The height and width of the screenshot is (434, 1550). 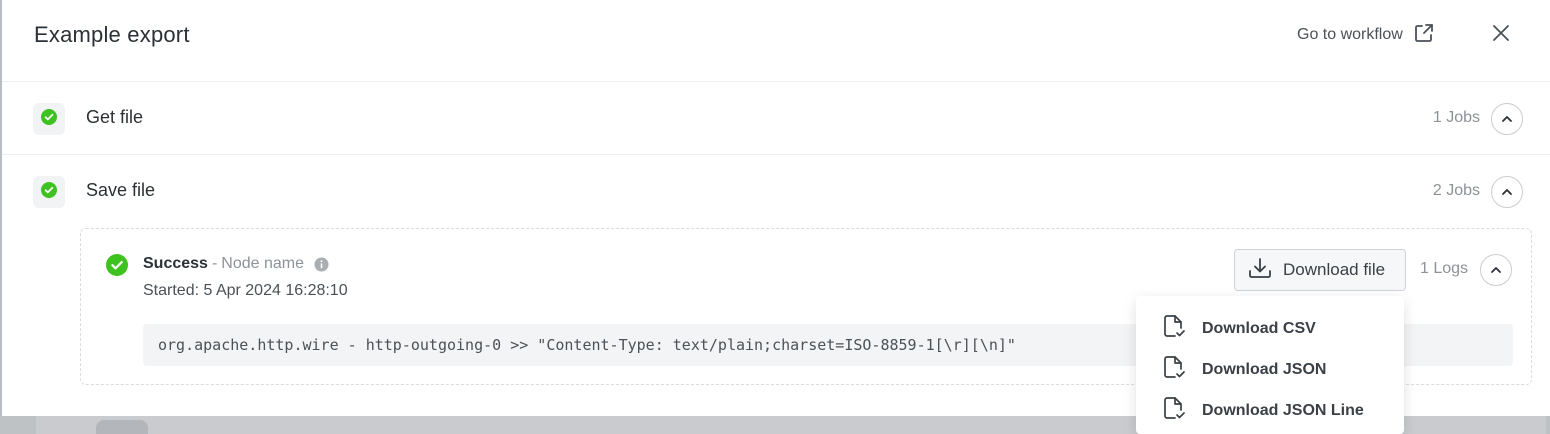 What do you see at coordinates (1490, 345) in the screenshot?
I see `copy-icon` at bounding box center [1490, 345].